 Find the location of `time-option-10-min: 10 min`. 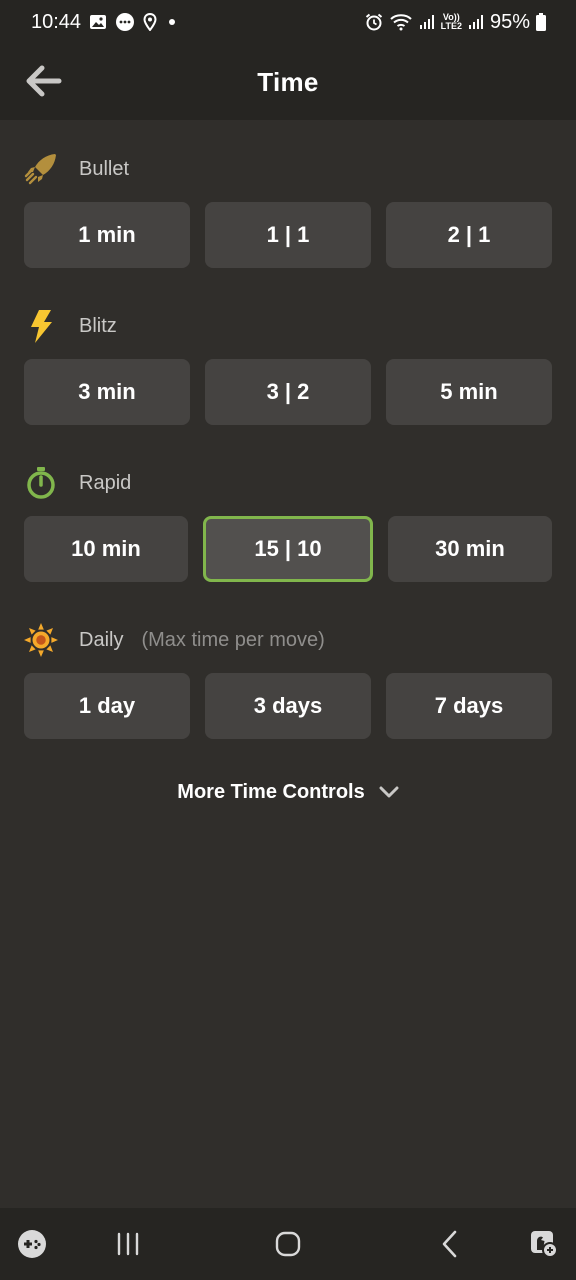

time-option-10-min: 10 min is located at coordinates (106, 549).